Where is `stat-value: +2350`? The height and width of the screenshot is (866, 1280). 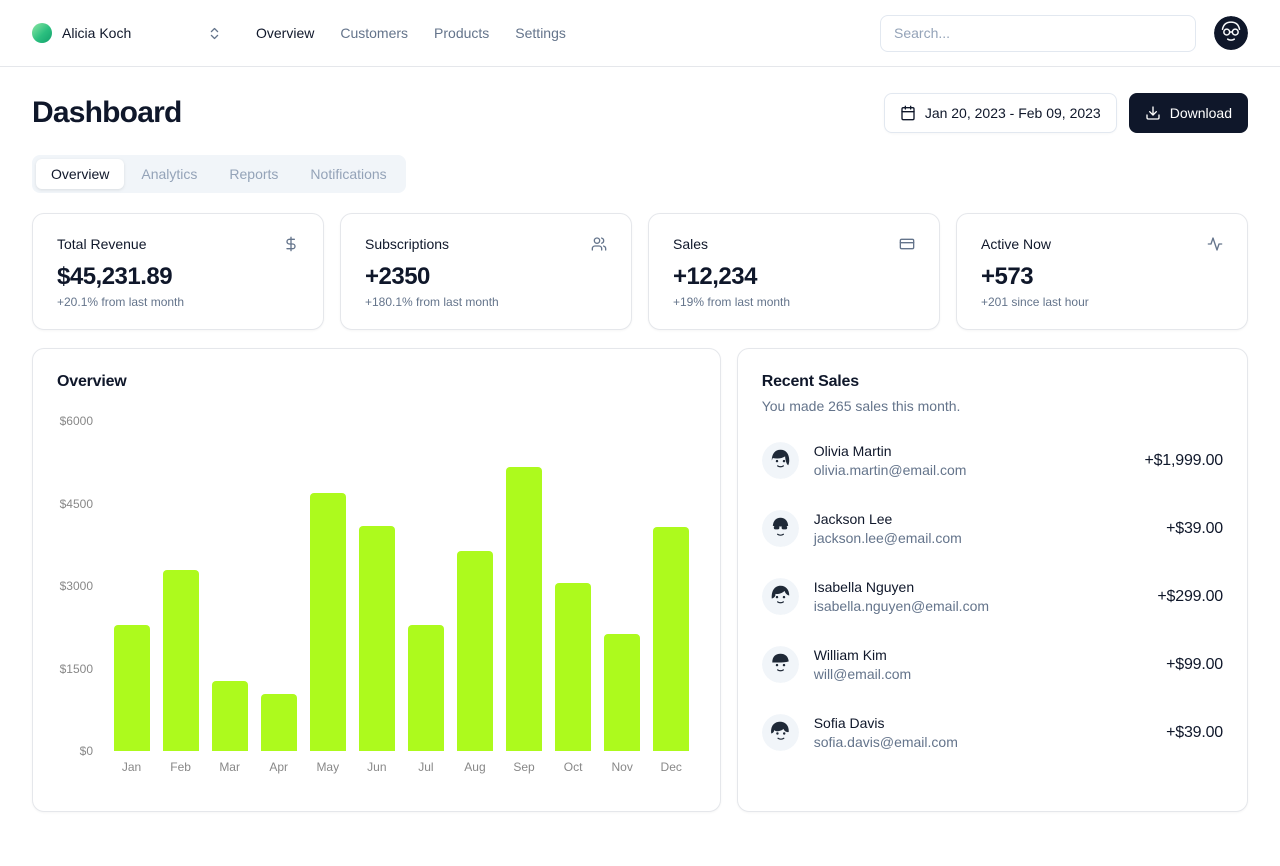
stat-value: +2350 is located at coordinates (397, 276).